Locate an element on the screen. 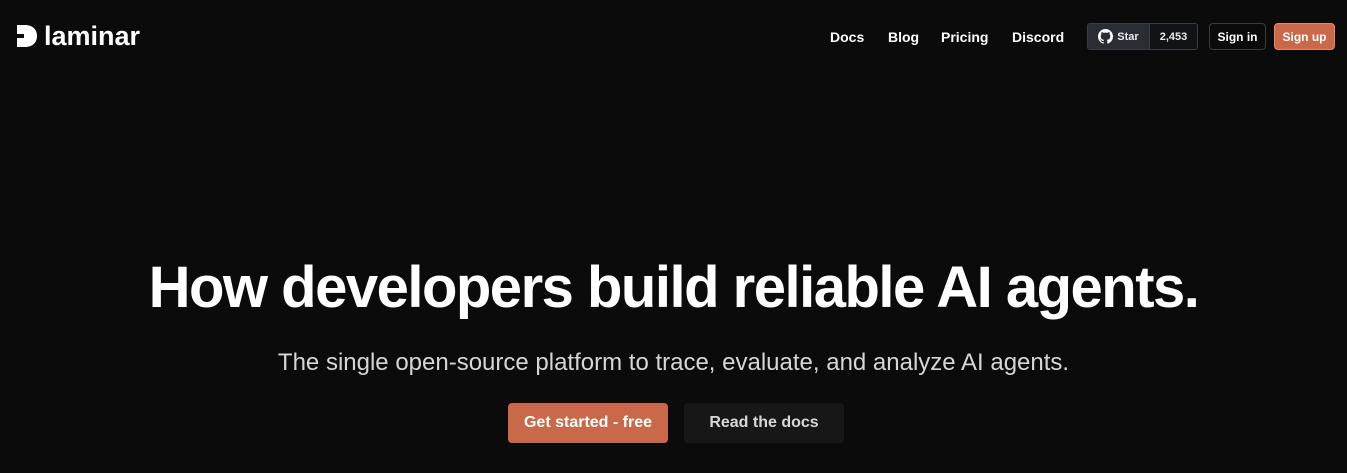 The image size is (1347, 473). sign-in-button: Sign in is located at coordinates (1237, 36).